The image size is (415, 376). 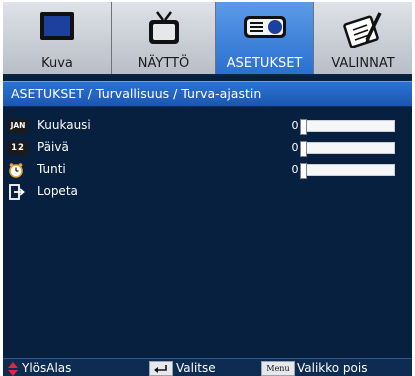 I want to click on month-calendar-icon: JAN, so click(x=19, y=126).